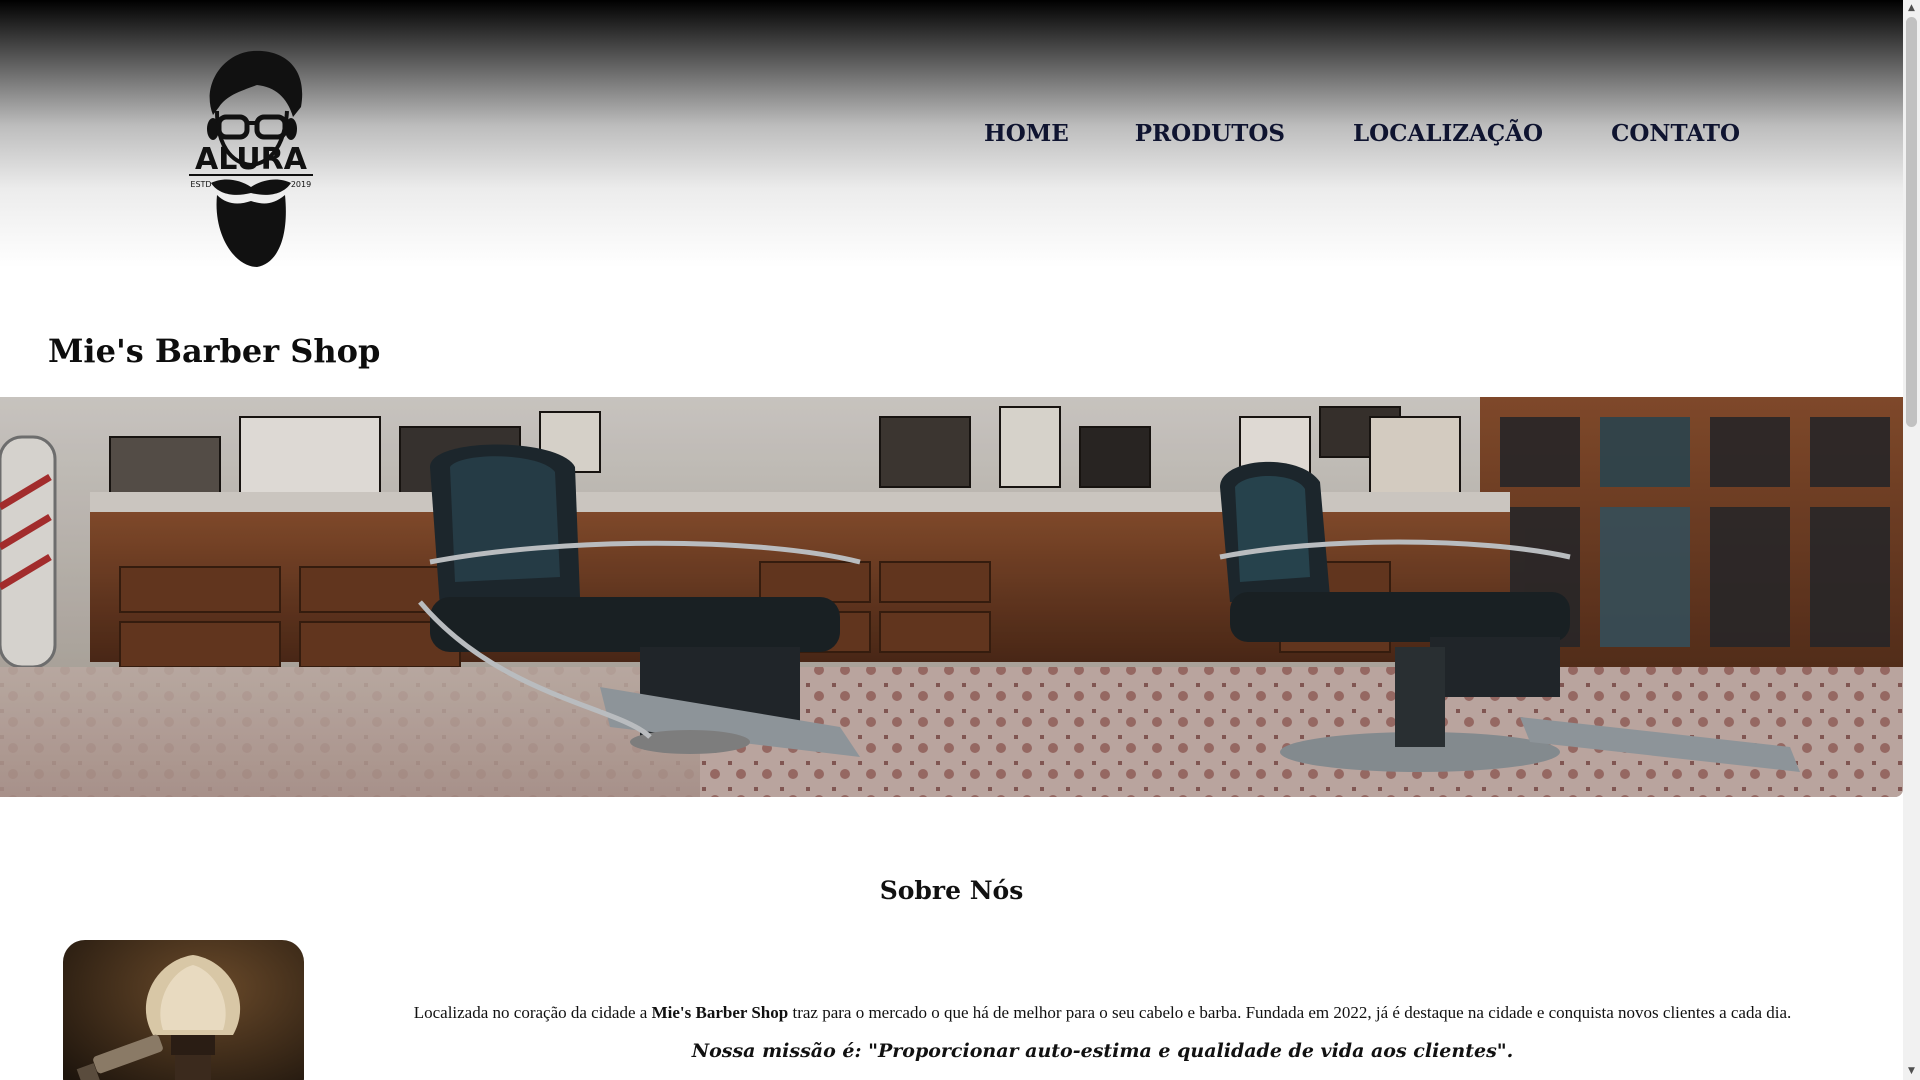  Describe the element at coordinates (720, 1012) in the screenshot. I see `about-shop-name: Mie's Barber Shop` at that location.